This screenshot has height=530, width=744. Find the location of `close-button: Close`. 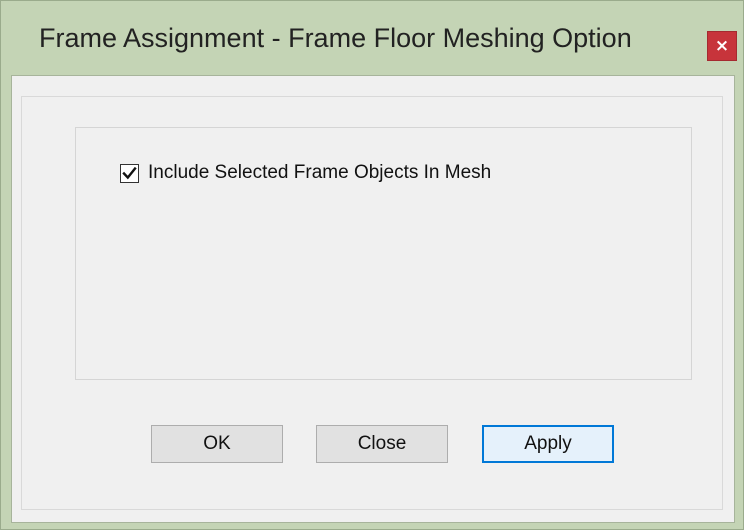

close-button: Close is located at coordinates (382, 444).